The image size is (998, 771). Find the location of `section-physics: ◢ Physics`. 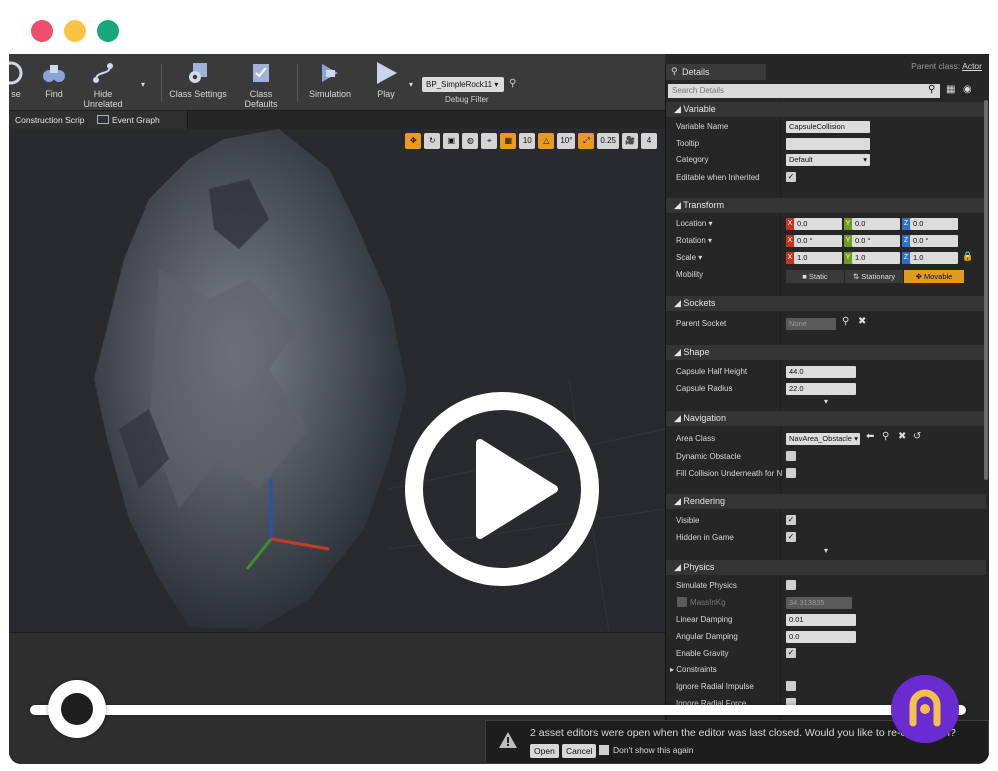

section-physics: ◢ Physics is located at coordinates (826, 567).